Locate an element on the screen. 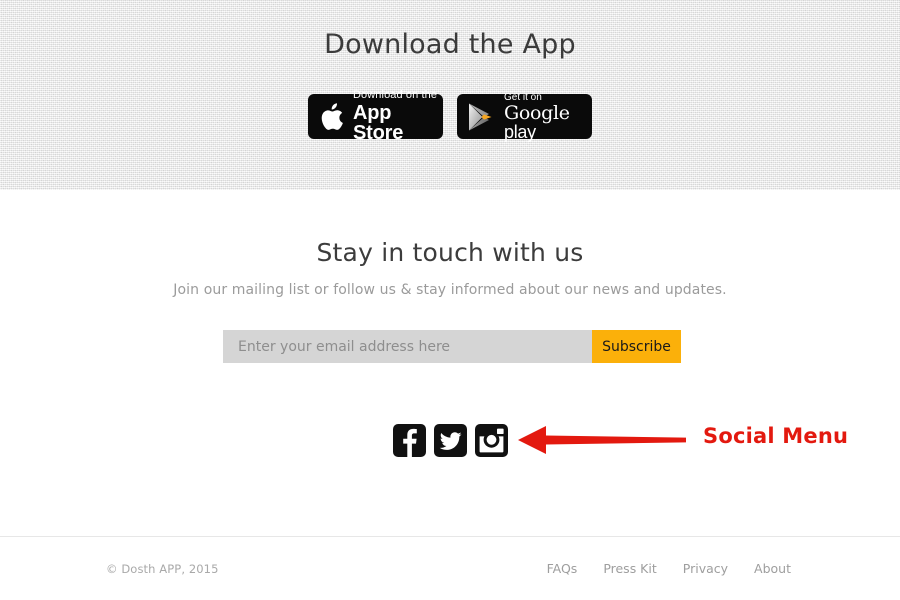 The width and height of the screenshot is (900, 600). social-menu is located at coordinates (450, 440).